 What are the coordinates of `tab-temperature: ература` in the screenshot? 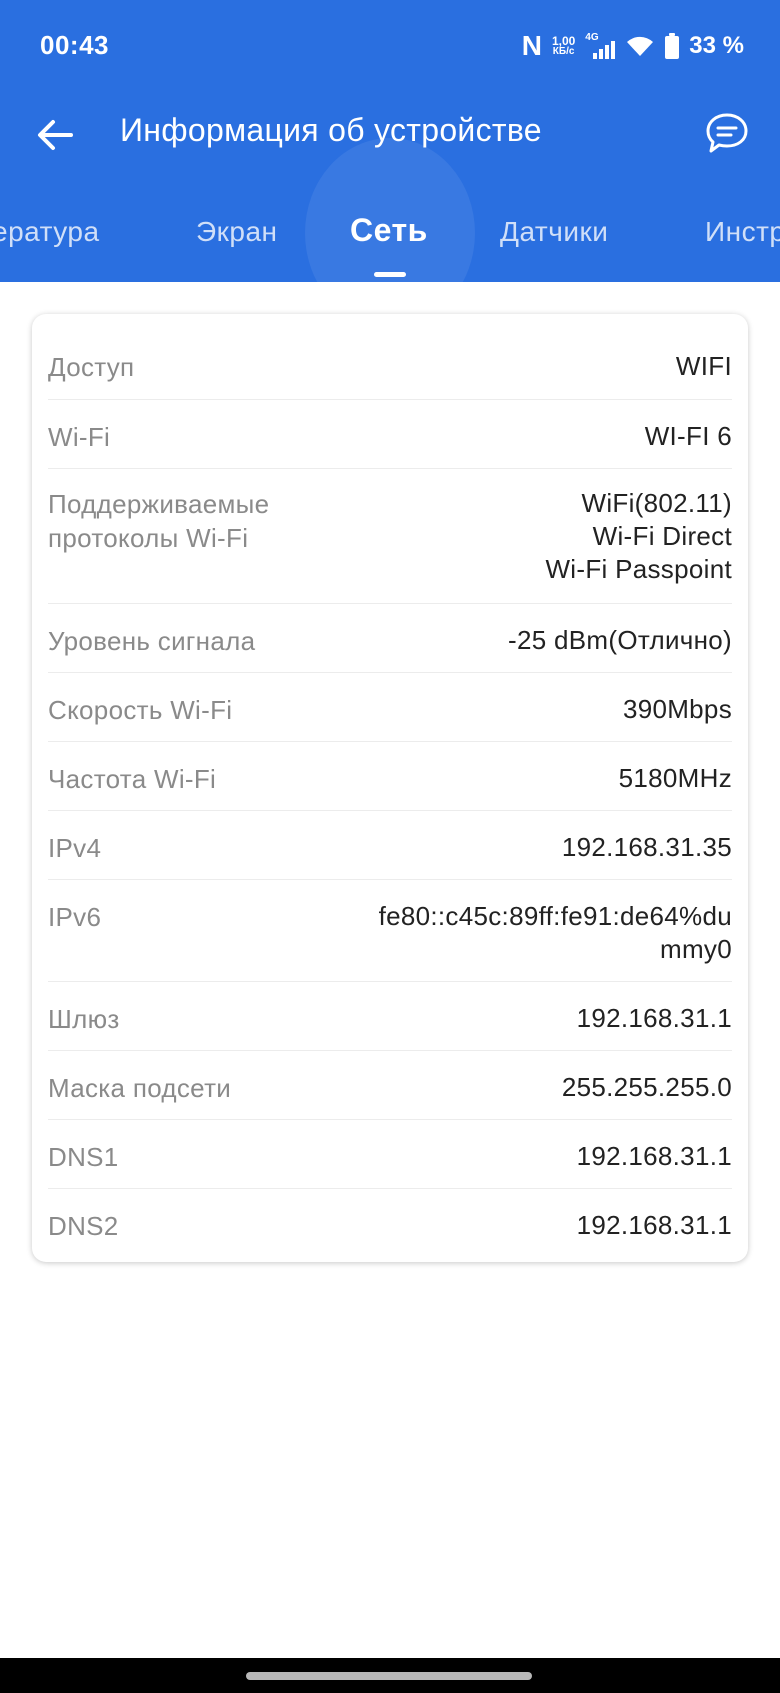 It's located at (50, 232).